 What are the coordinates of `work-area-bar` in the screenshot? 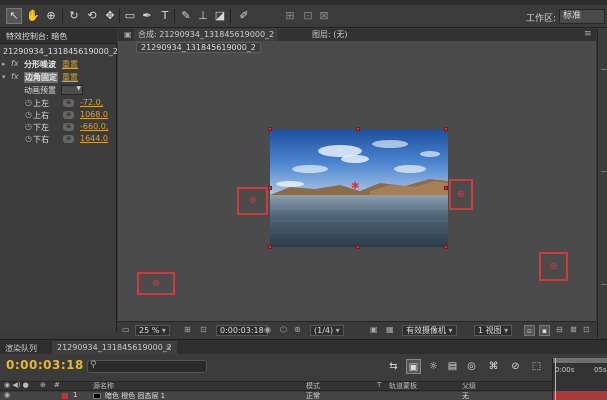 It's located at (580, 360).